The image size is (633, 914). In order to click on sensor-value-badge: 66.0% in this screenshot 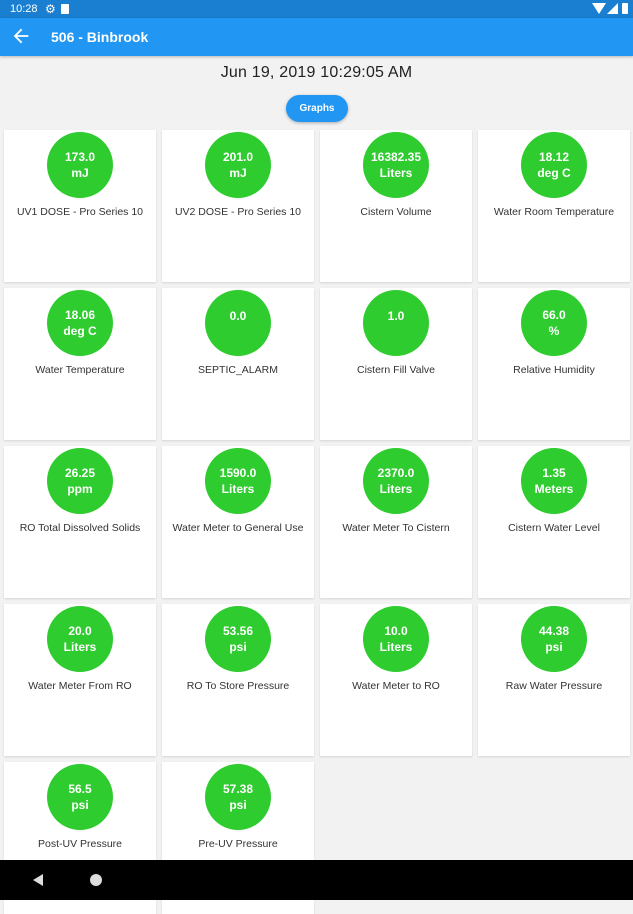, I will do `click(554, 323)`.